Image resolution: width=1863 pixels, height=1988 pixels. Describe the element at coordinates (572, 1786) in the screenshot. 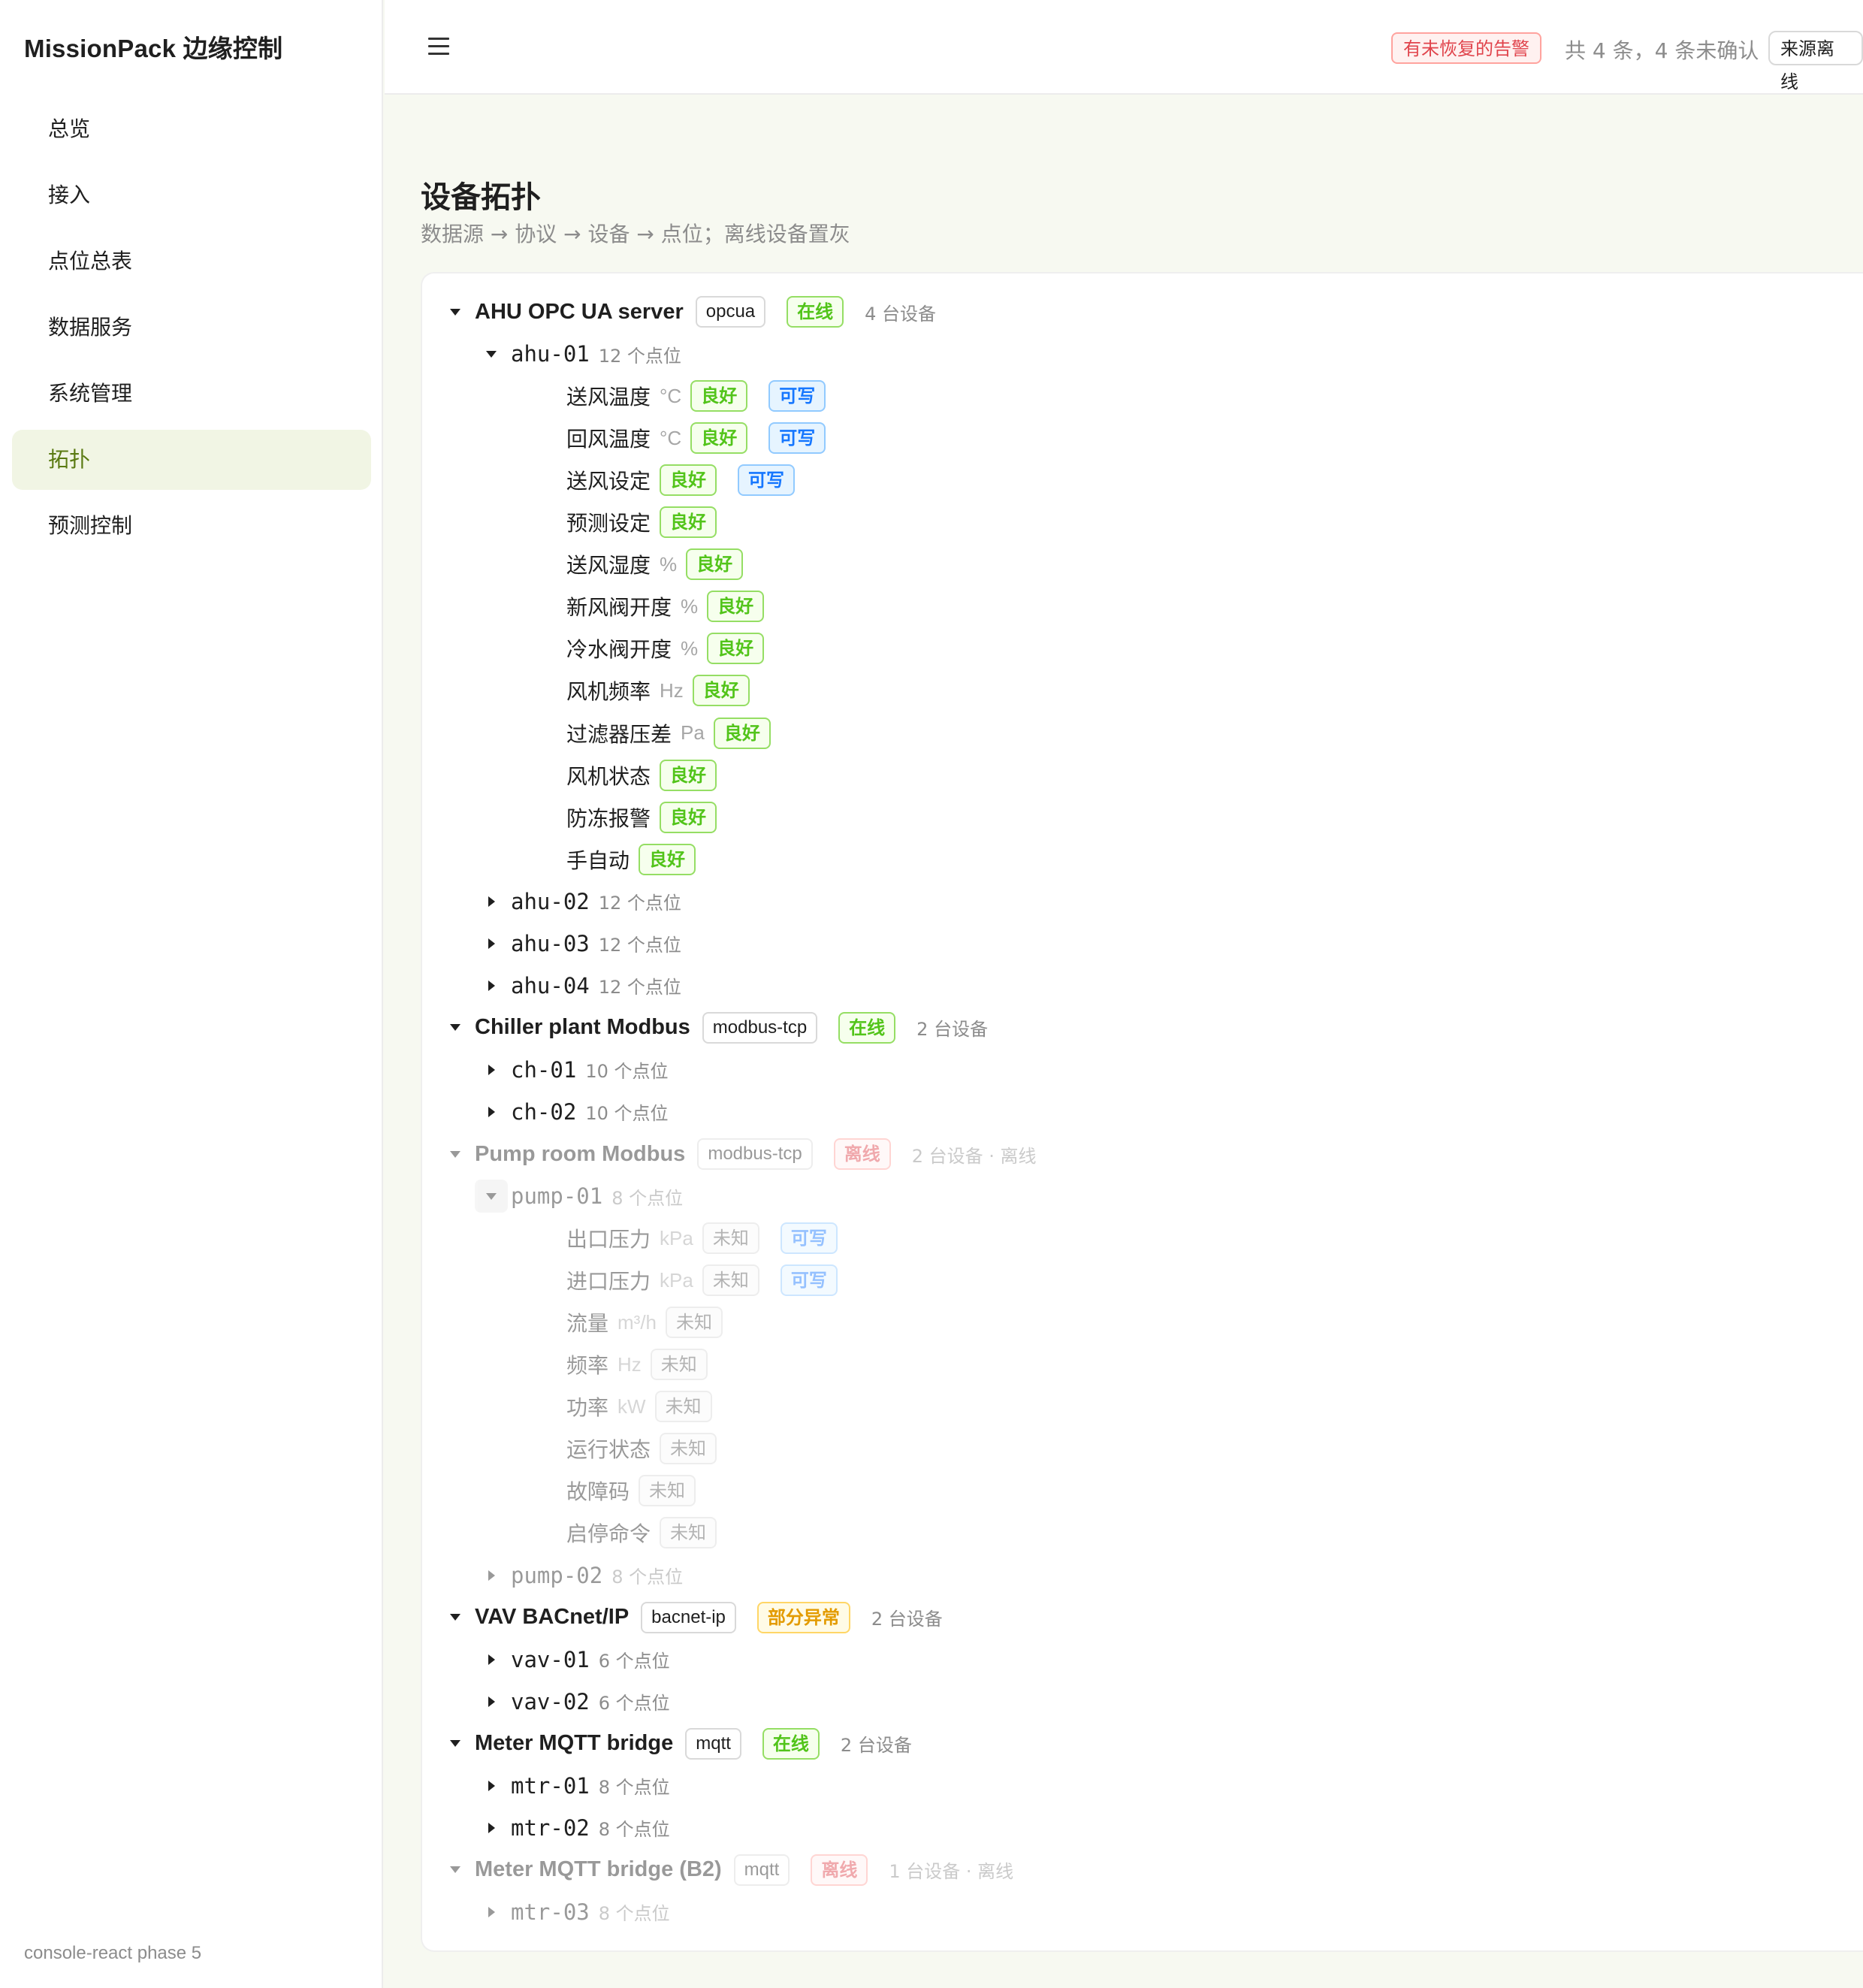

I see `tree-device-row: mtr-01 8 个点位` at that location.